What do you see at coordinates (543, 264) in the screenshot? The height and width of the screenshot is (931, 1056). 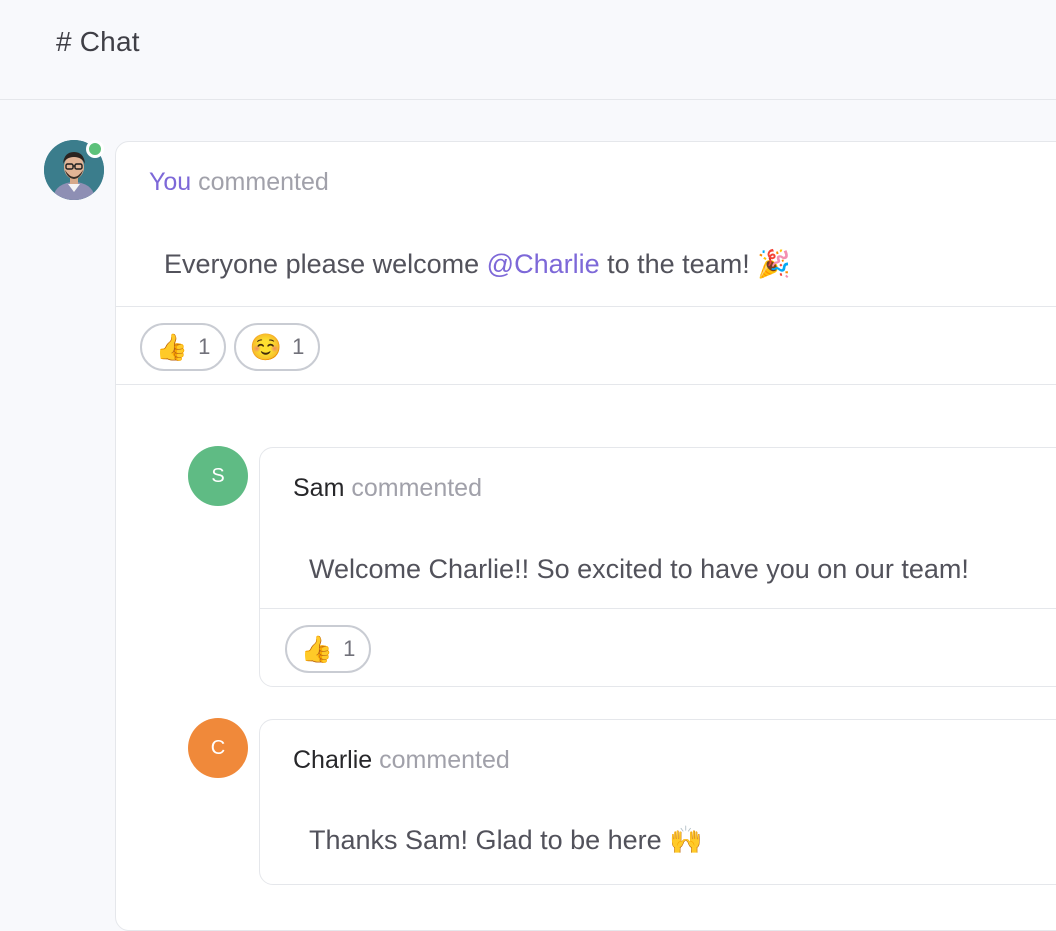 I see `mention-link: @Charlie` at bounding box center [543, 264].